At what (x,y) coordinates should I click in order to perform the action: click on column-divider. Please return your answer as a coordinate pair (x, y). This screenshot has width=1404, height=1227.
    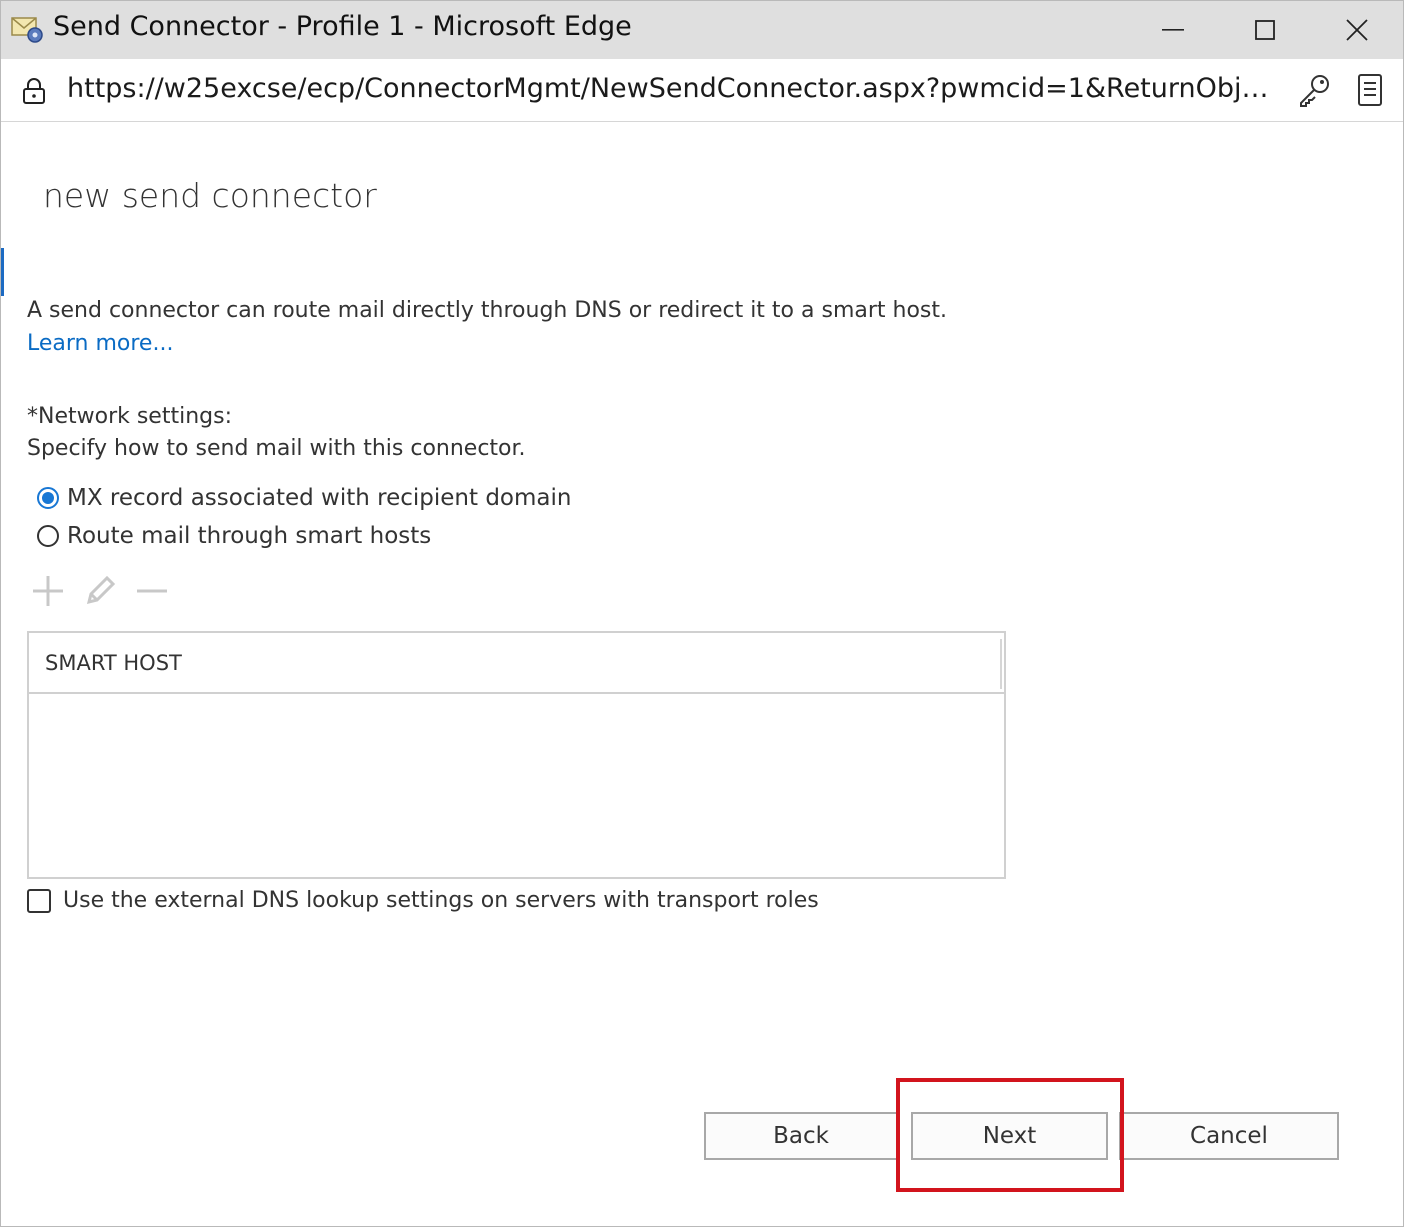
    Looking at the image, I should click on (1001, 664).